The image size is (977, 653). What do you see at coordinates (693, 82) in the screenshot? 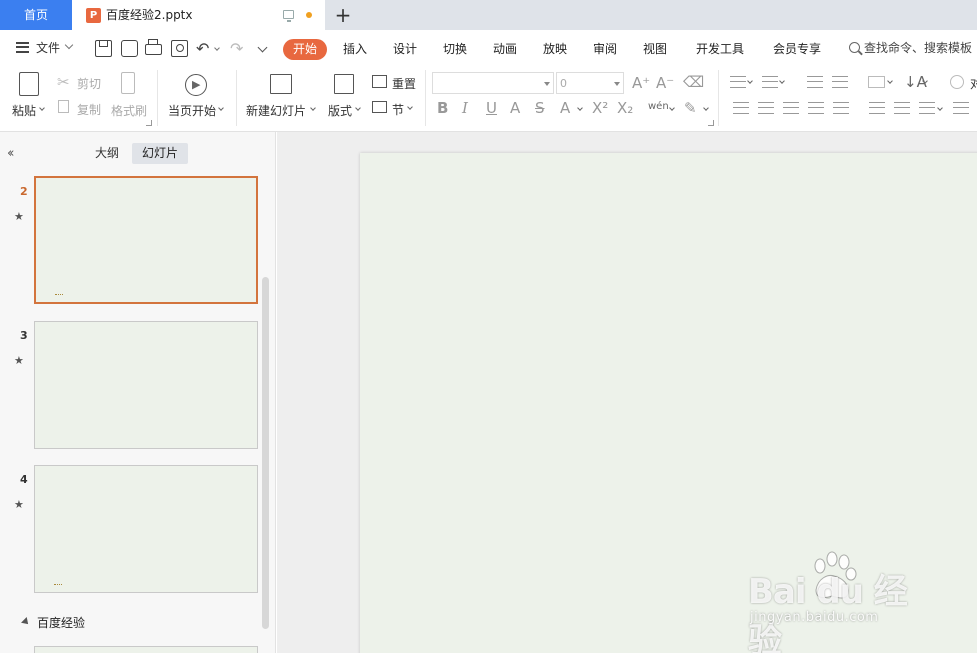
I see `clear-format-icon: ⌫` at bounding box center [693, 82].